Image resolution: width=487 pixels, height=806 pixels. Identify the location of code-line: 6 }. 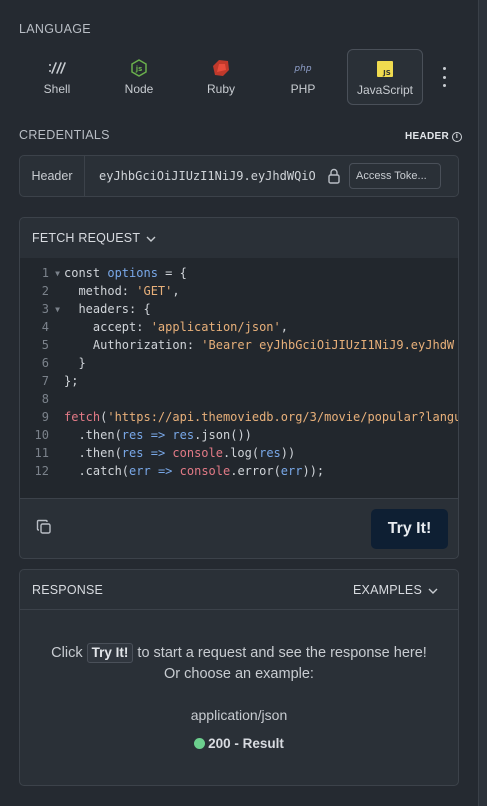
(239, 363).